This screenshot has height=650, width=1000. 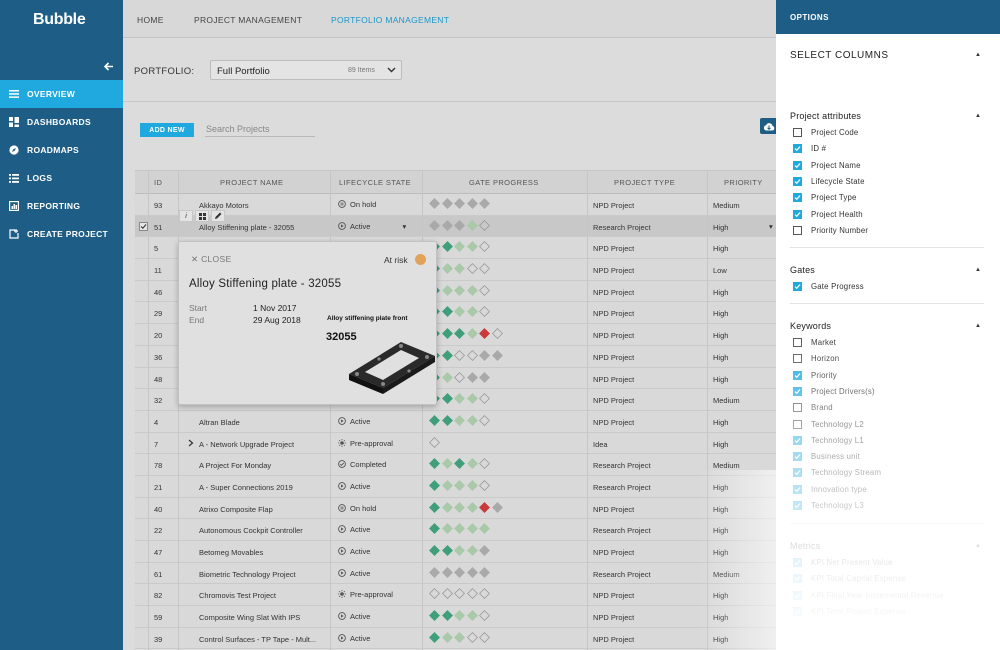 What do you see at coordinates (219, 422) in the screenshot?
I see `cell-project-name: Altran Blade` at bounding box center [219, 422].